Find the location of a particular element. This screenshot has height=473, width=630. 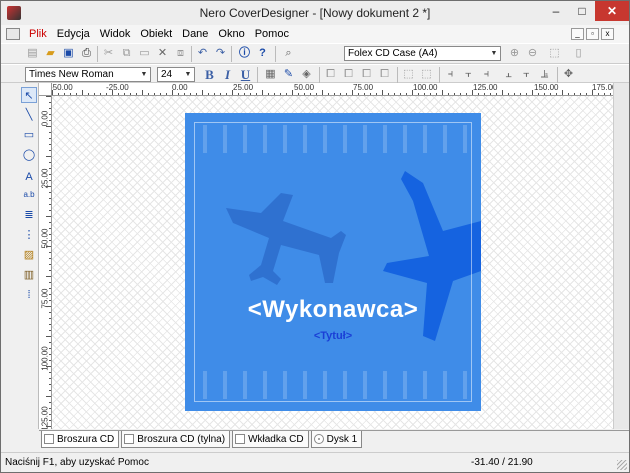

mdi-restore-button: ▫ is located at coordinates (592, 34).